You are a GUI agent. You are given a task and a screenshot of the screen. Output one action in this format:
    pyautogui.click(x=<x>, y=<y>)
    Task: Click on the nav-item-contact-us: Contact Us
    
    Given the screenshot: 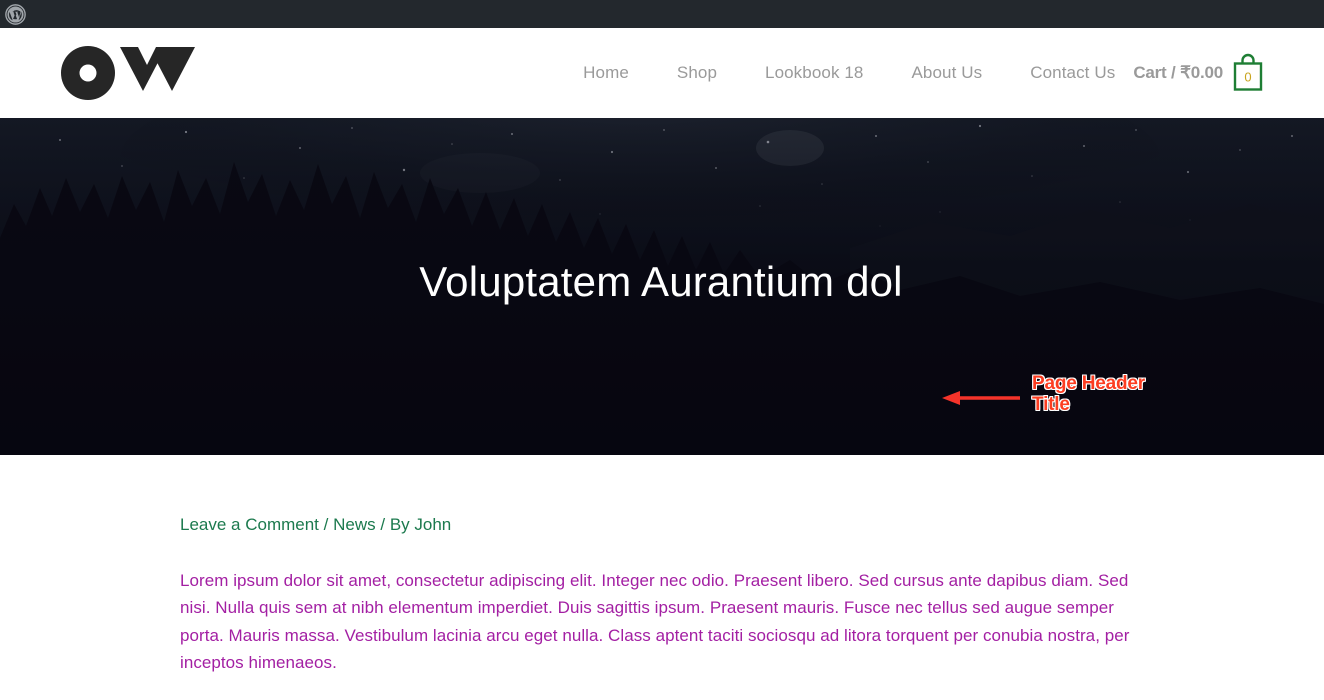 What is the action you would take?
    pyautogui.click(x=1067, y=73)
    